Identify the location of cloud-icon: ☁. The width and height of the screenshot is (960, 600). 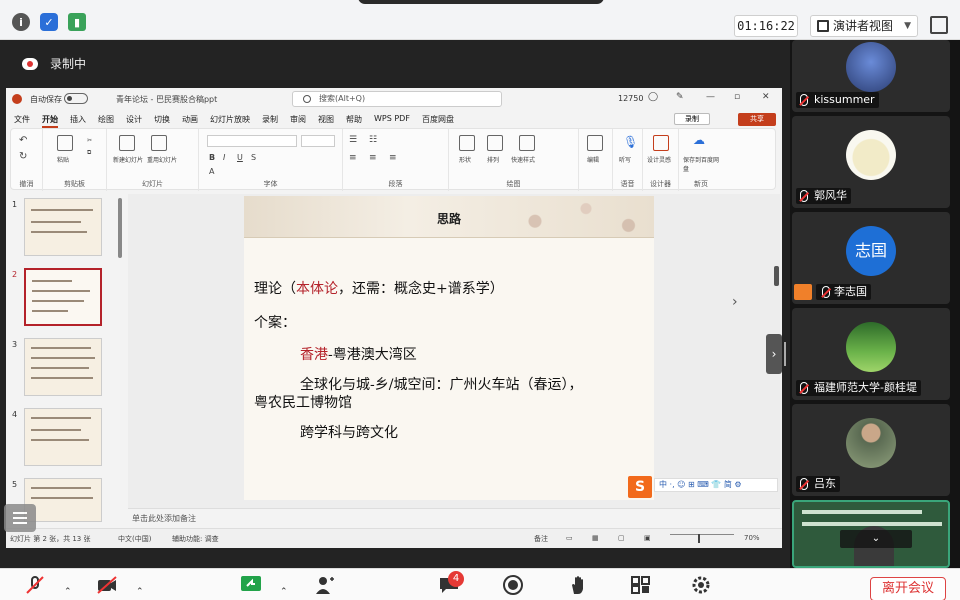
(699, 140).